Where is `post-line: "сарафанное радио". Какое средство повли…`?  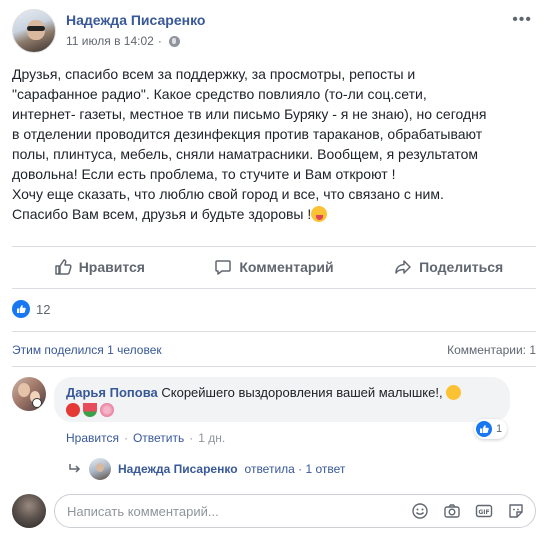 post-line: "сарафанное радио". Какое средство повли… is located at coordinates (219, 94).